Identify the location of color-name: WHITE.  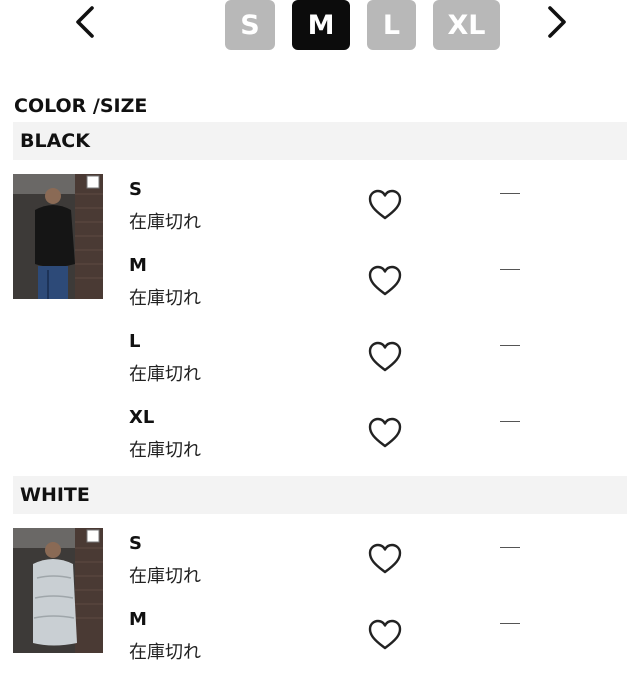
(55, 495).